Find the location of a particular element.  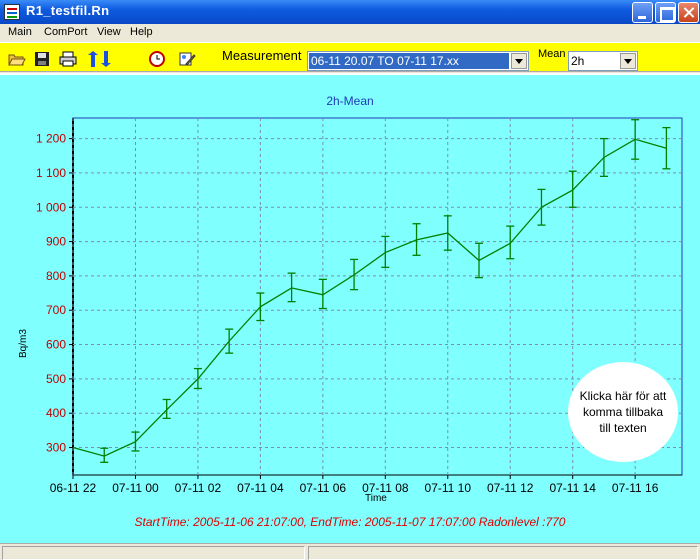

mean-label: Mean is located at coordinates (552, 54).